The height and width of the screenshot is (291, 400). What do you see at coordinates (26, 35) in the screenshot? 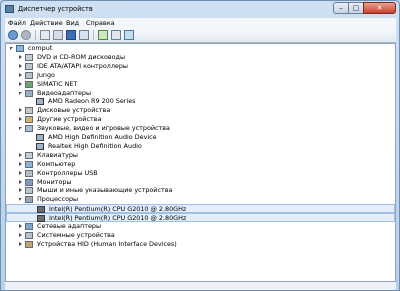
I see `forward-icon` at bounding box center [26, 35].